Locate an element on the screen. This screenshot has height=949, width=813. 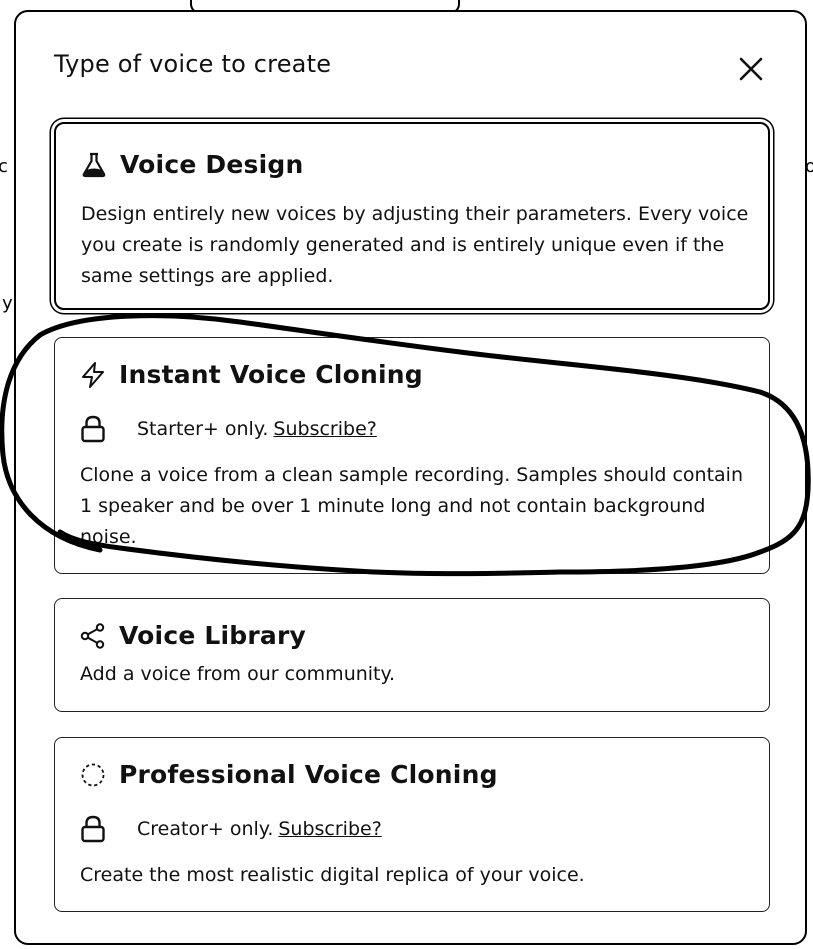
plan-requirement: Creator+ only. Subscribe? is located at coordinates (230, 829).